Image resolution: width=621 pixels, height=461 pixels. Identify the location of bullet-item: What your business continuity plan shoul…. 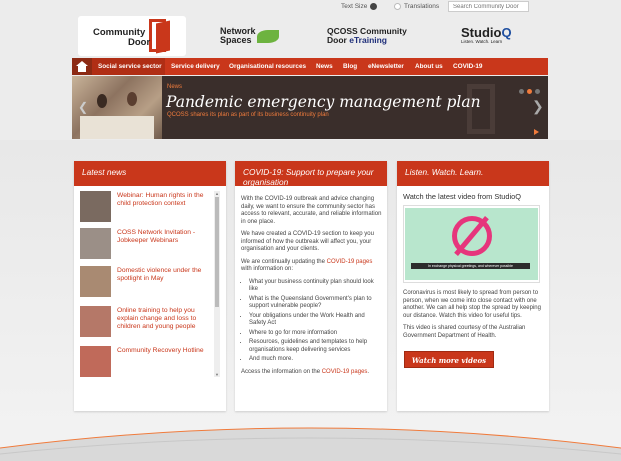
(316, 286).